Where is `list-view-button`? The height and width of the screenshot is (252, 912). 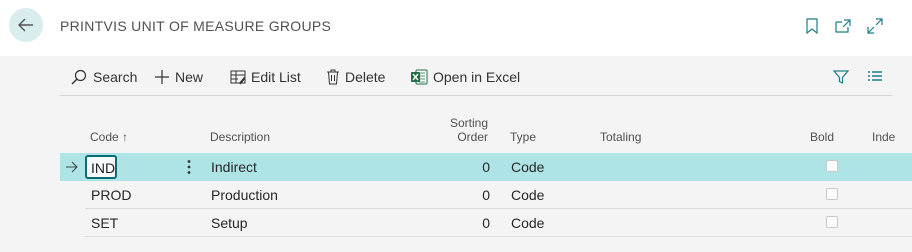 list-view-button is located at coordinates (877, 77).